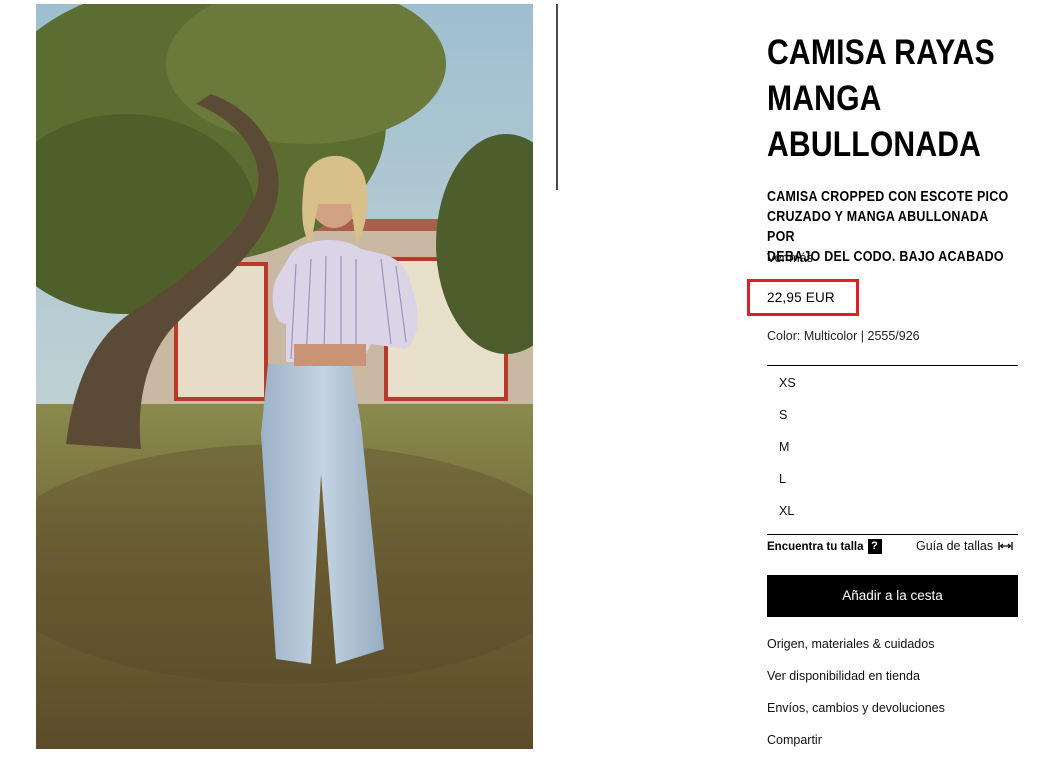 This screenshot has height=767, width=1057. Describe the element at coordinates (815, 546) in the screenshot. I see `find-size-label: Encuentra tu talla` at that location.